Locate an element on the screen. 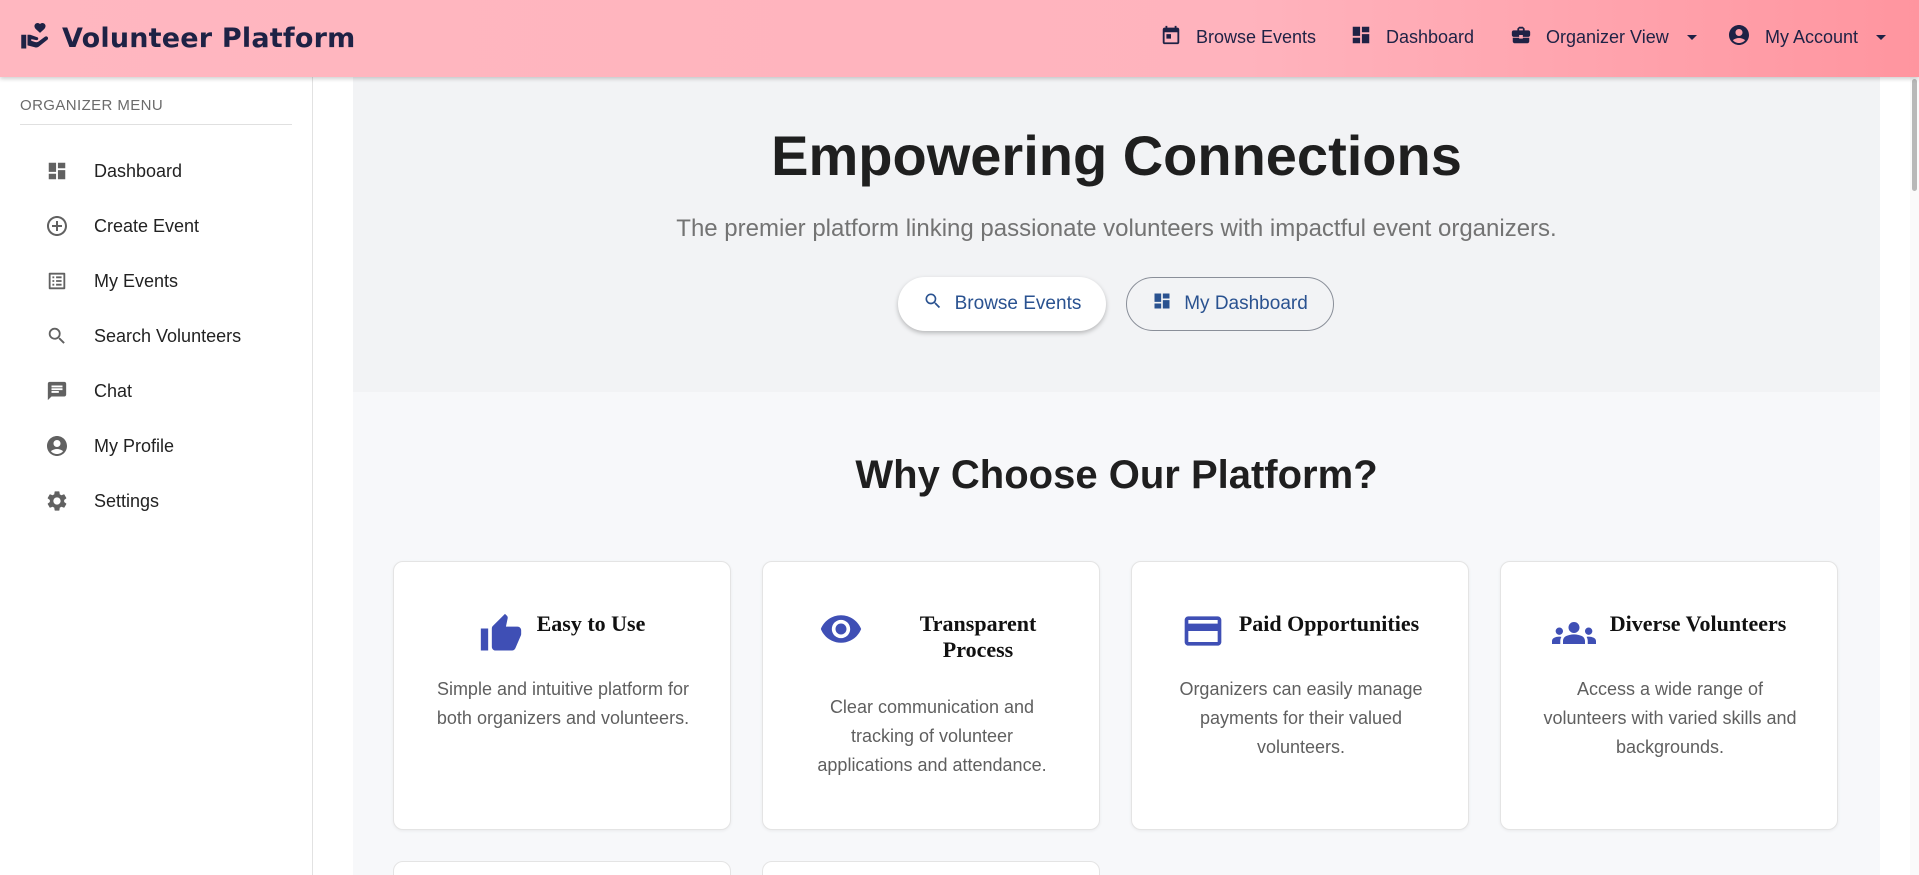 The height and width of the screenshot is (875, 1919). feature-card-title: Easy to Use is located at coordinates (591, 623).